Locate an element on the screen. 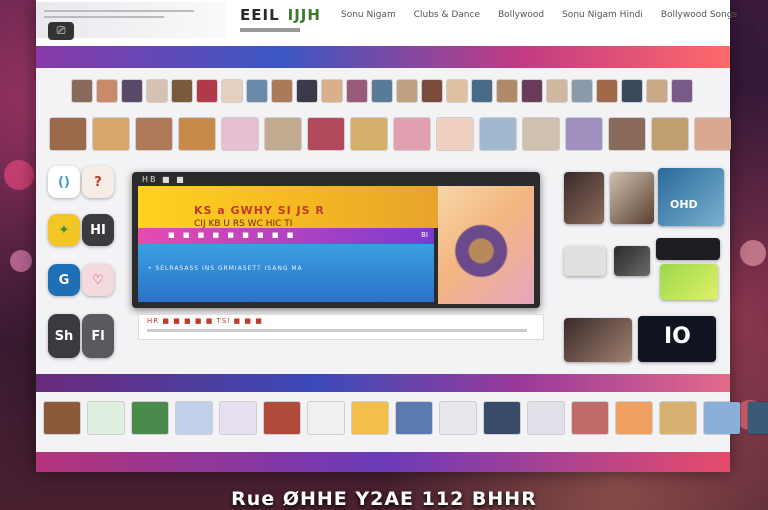  tile-big-label: IO is located at coordinates (677, 336).